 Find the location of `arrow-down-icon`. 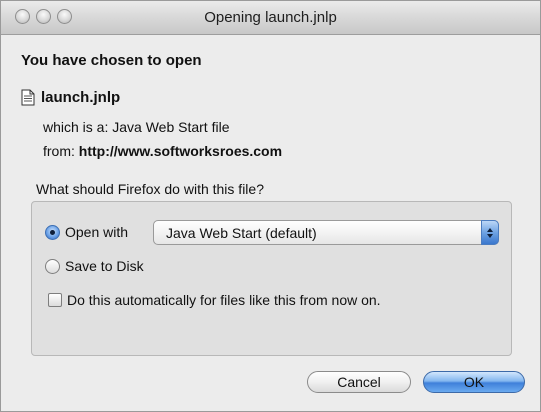

arrow-down-icon is located at coordinates (490, 235).